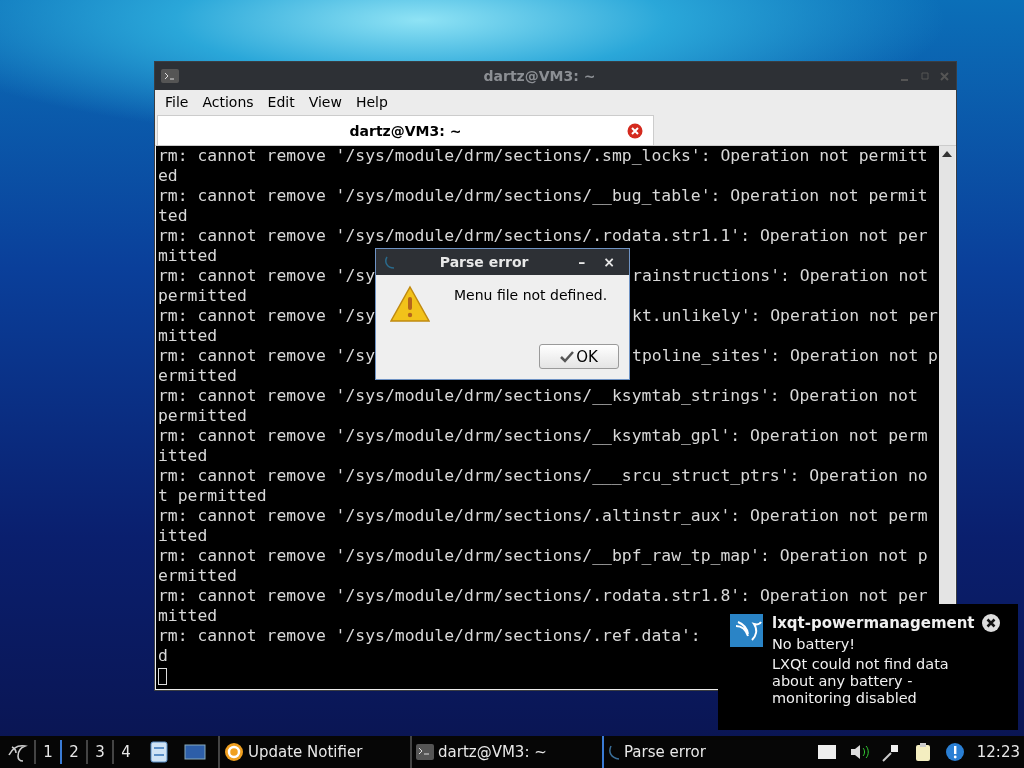 The width and height of the screenshot is (1024, 768). I want to click on terminal-line: t permitted, so click(212, 496).